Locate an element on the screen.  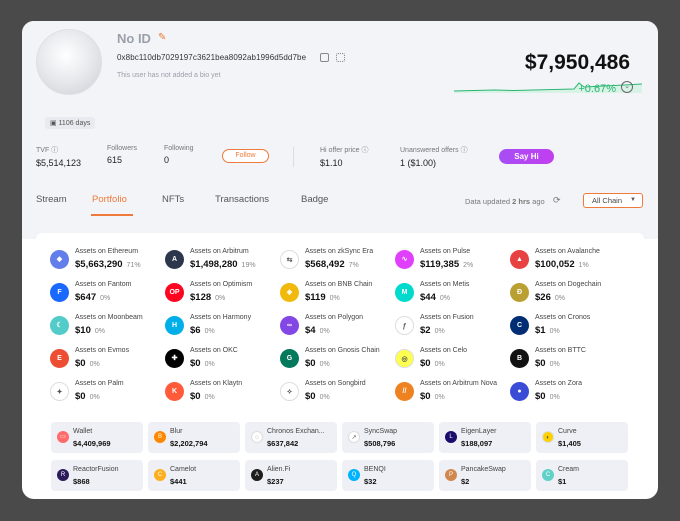
asset-chain-name: Assets on Pulse is located at coordinates (445, 251).